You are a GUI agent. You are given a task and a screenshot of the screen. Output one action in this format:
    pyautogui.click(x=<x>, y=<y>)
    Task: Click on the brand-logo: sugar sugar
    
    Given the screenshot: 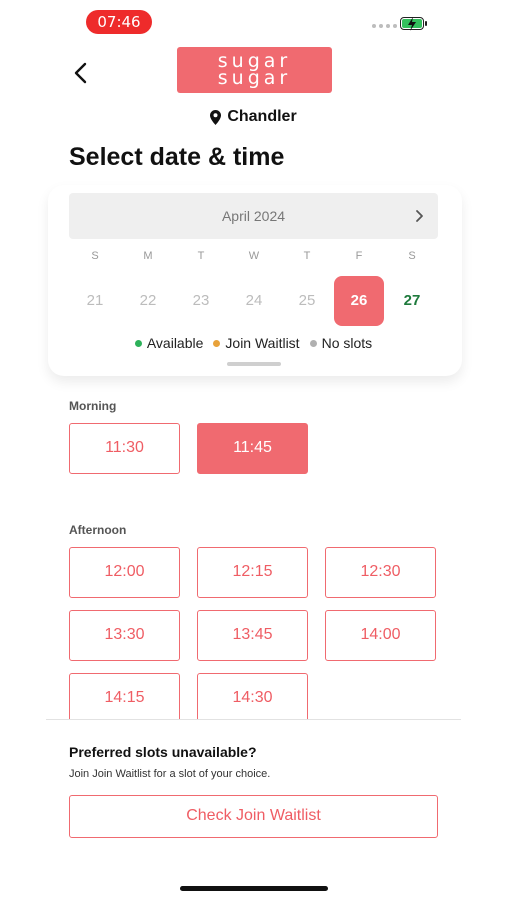 What is the action you would take?
    pyautogui.click(x=254, y=70)
    